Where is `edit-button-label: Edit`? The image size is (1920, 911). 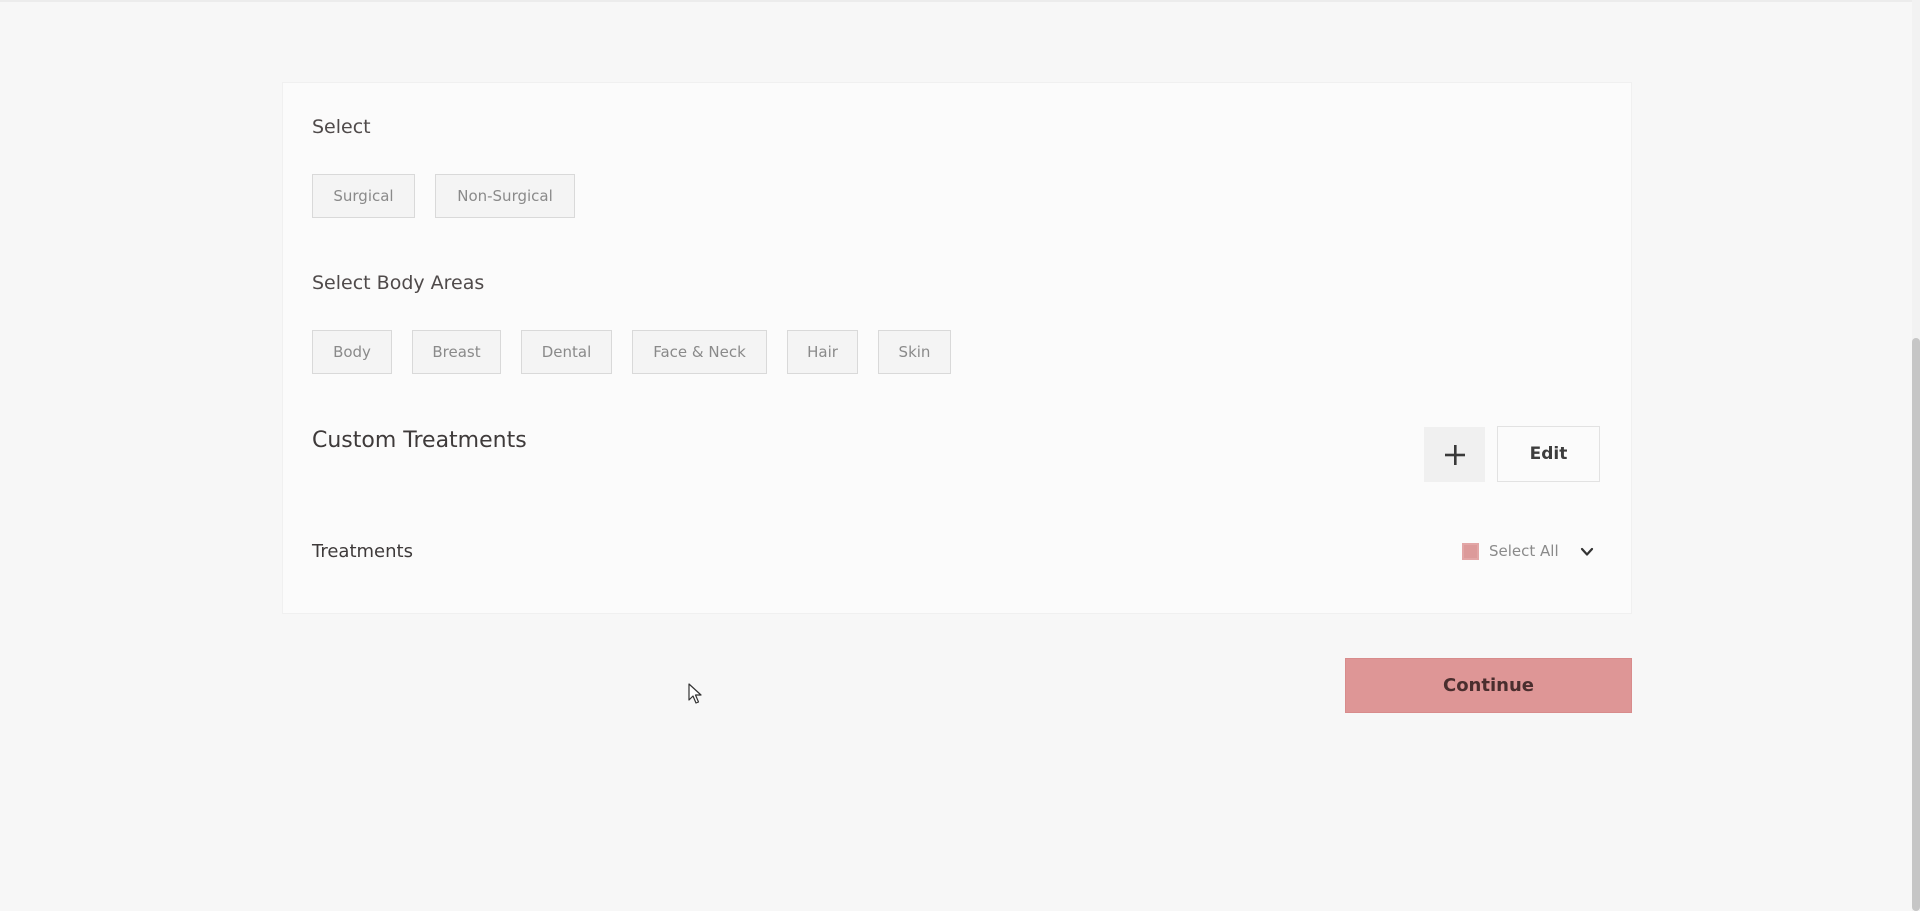
edit-button-label: Edit is located at coordinates (1548, 454).